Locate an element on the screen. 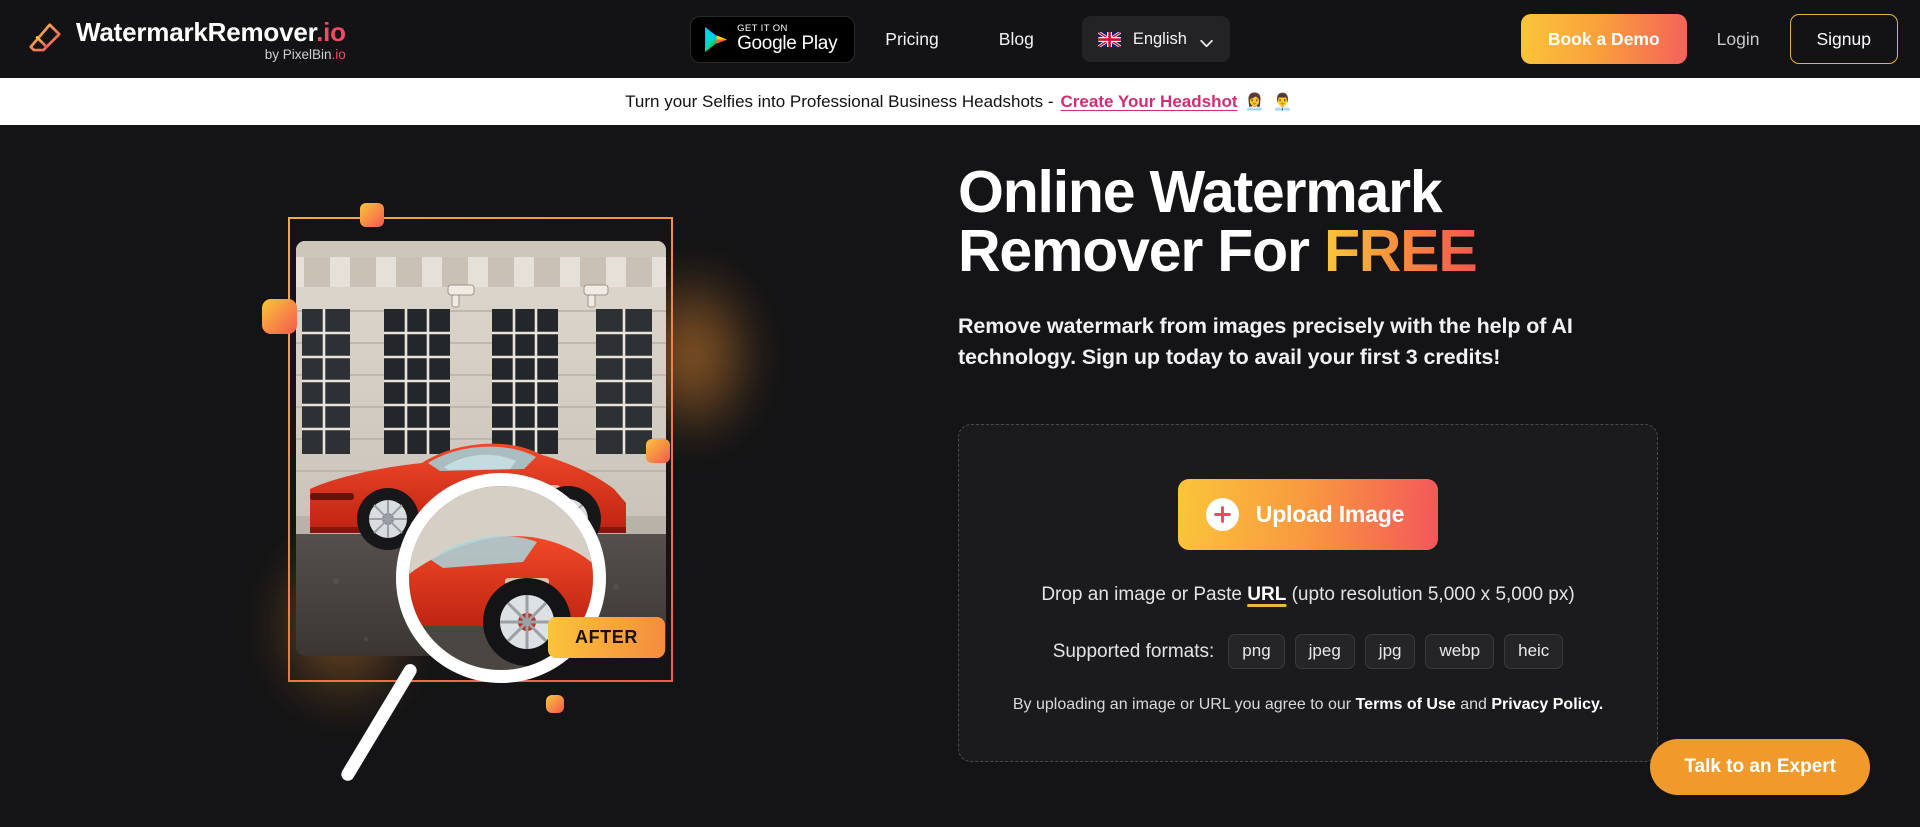  upload-image-label: Upload Image is located at coordinates (1330, 514).